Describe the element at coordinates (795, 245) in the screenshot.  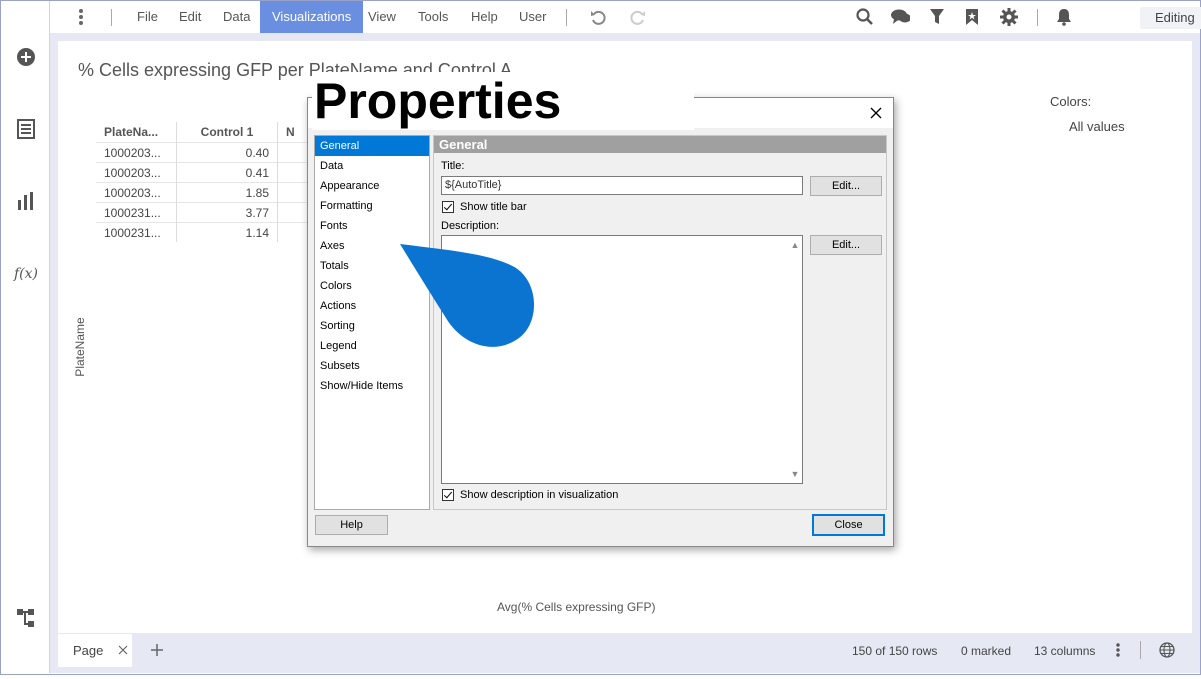
I see `scroll-up-icon: ▲` at that location.